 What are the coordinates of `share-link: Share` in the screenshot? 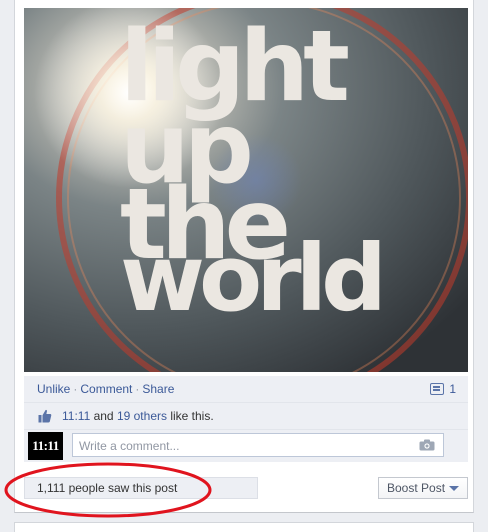 It's located at (158, 389).